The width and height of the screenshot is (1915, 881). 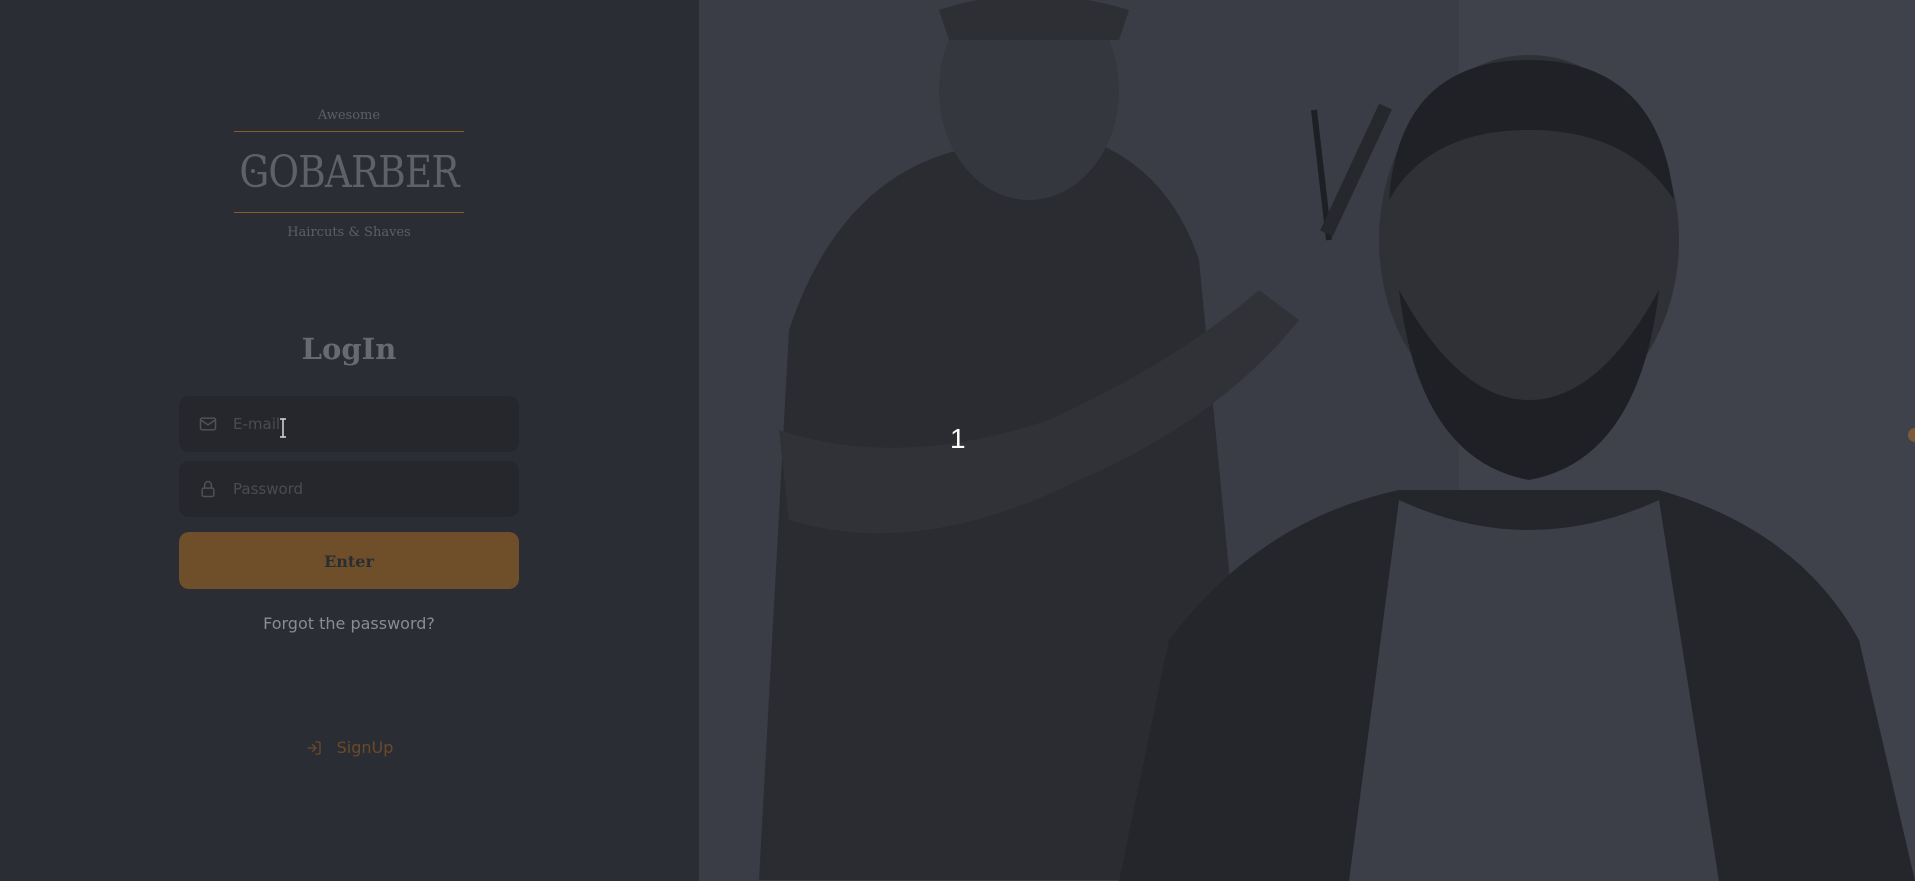 I want to click on log-in-icon, so click(x=314, y=748).